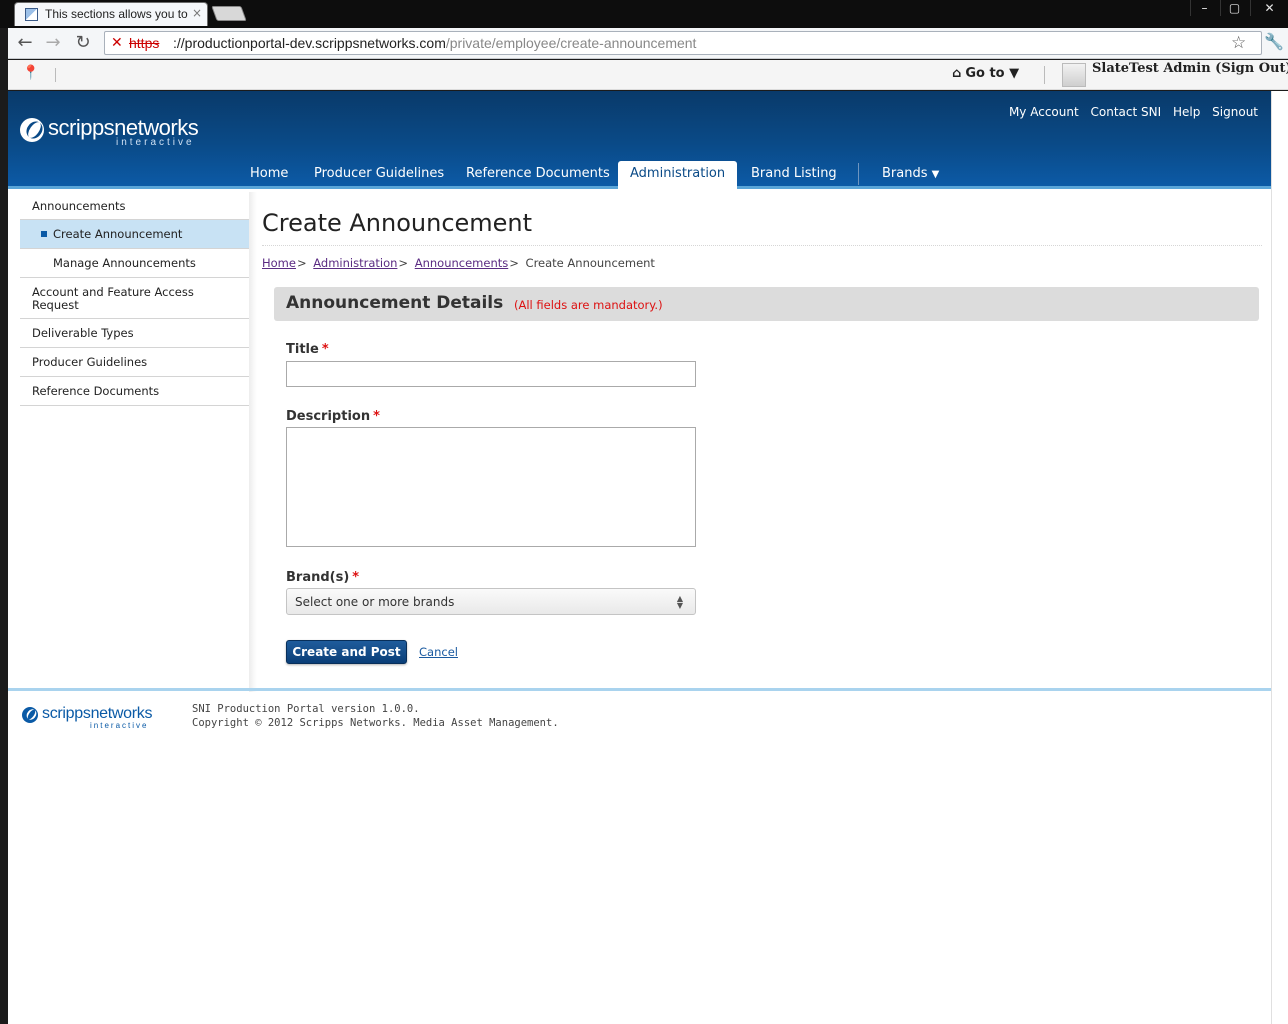 This screenshot has width=1288, height=1024. Describe the element at coordinates (118, 234) in the screenshot. I see `sidebar-item-label: Create Announcement` at that location.